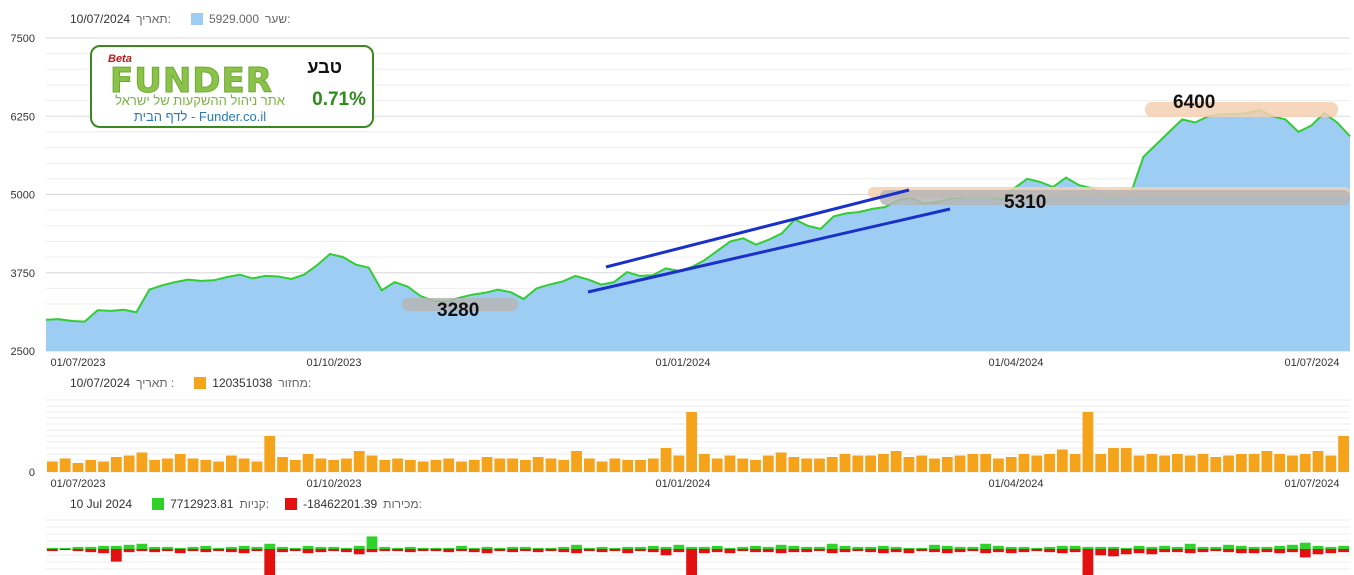 This screenshot has height=575, width=1354. I want to click on logo-tagline: אתר ניהול ההשקעות של ישראל, so click(200, 100).